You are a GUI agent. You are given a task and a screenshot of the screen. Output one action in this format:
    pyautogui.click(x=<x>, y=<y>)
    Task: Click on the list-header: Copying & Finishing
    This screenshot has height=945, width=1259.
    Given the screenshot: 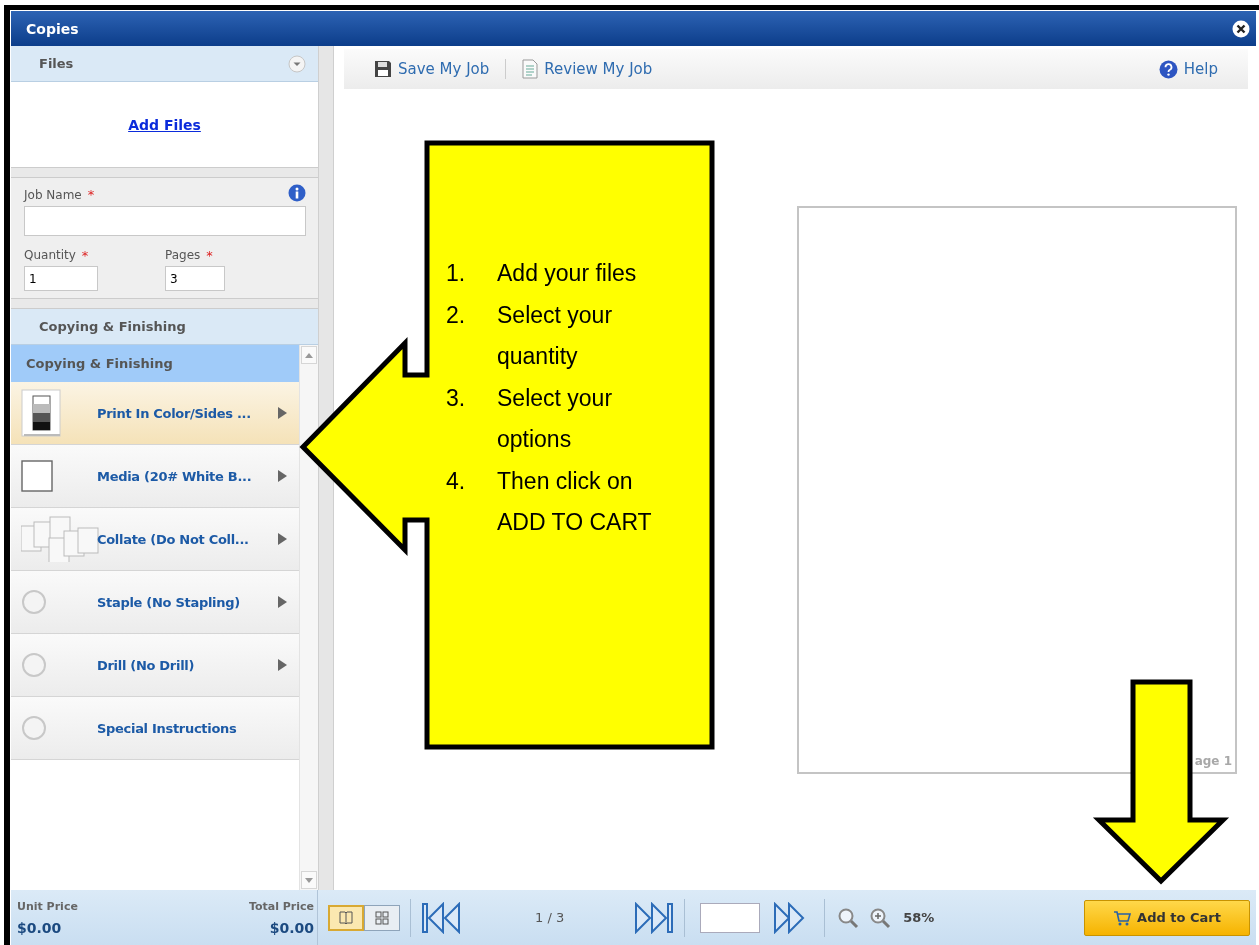 What is the action you would take?
    pyautogui.click(x=155, y=363)
    